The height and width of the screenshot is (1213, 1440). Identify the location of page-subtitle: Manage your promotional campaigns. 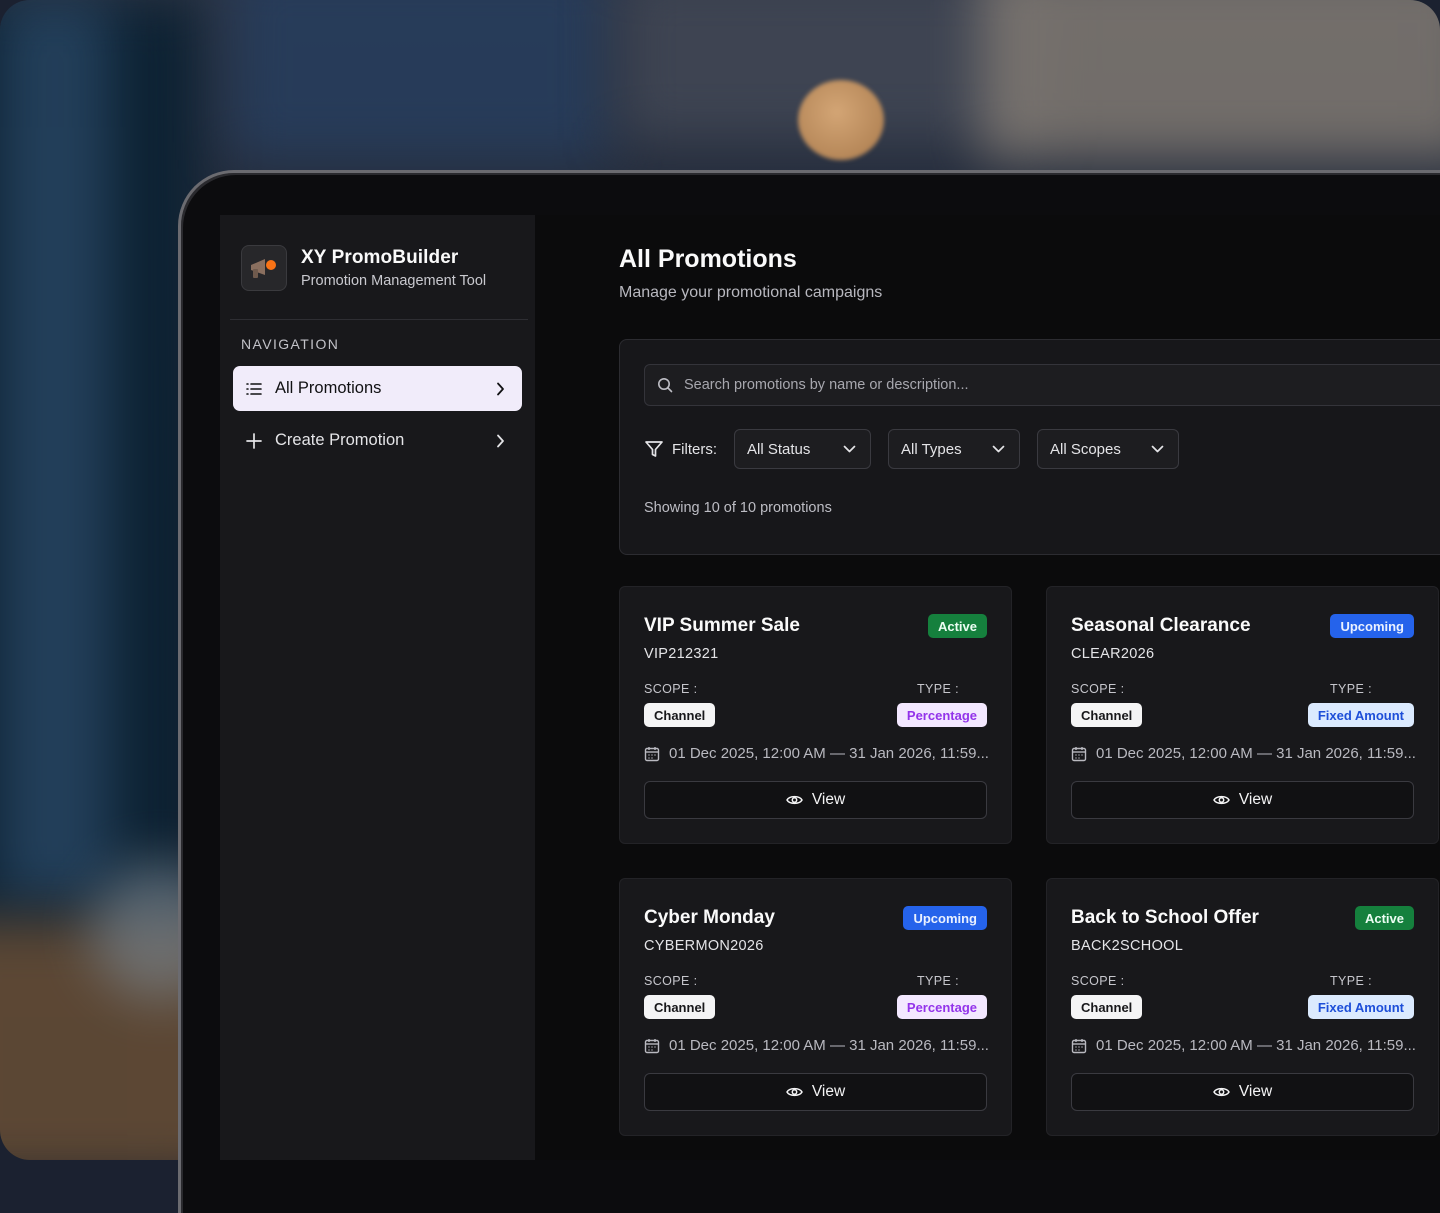
(751, 292).